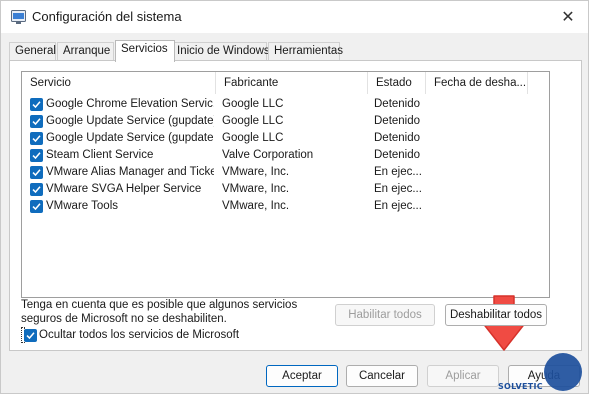 Image resolution: width=589 pixels, height=394 pixels. I want to click on service-name: Google Update Service (gupdatem), so click(130, 138).